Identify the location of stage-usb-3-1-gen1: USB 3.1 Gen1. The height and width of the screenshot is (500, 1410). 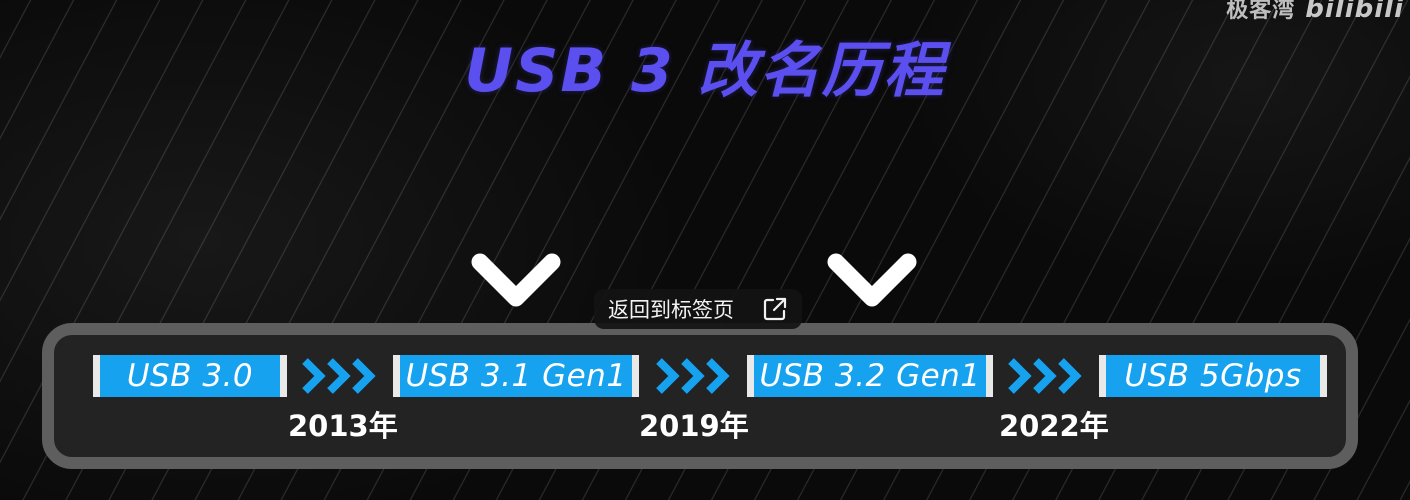
(516, 376).